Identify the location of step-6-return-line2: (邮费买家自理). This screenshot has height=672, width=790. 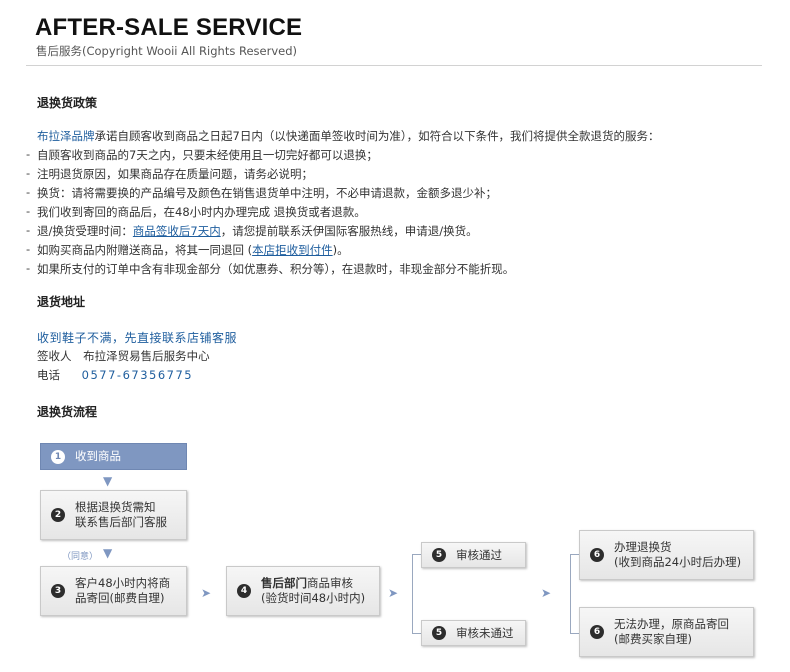
(653, 639).